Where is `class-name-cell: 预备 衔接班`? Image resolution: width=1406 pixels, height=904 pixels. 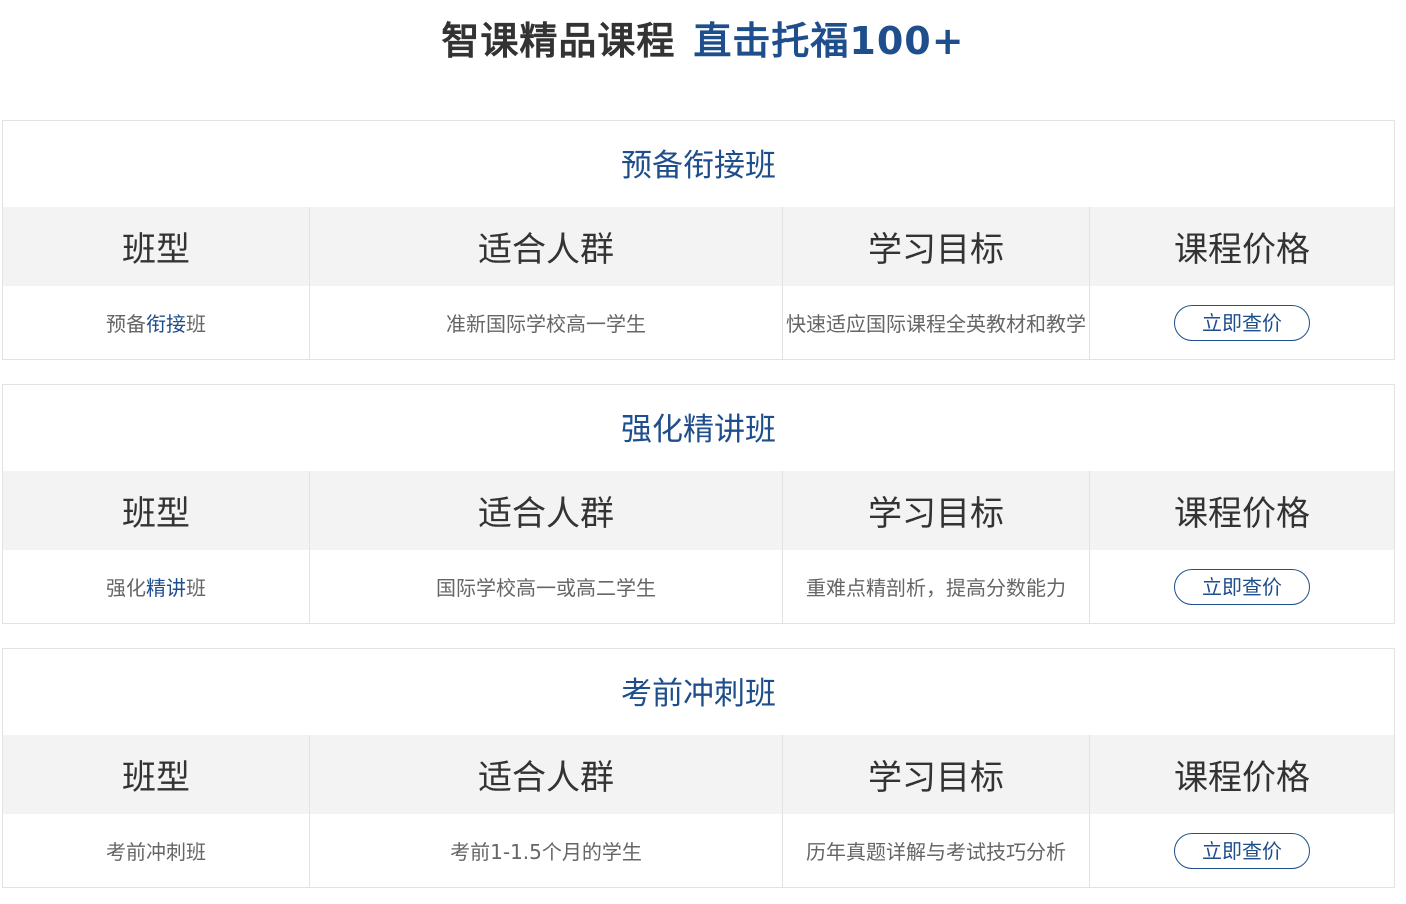 class-name-cell: 预备 衔接班 is located at coordinates (156, 322).